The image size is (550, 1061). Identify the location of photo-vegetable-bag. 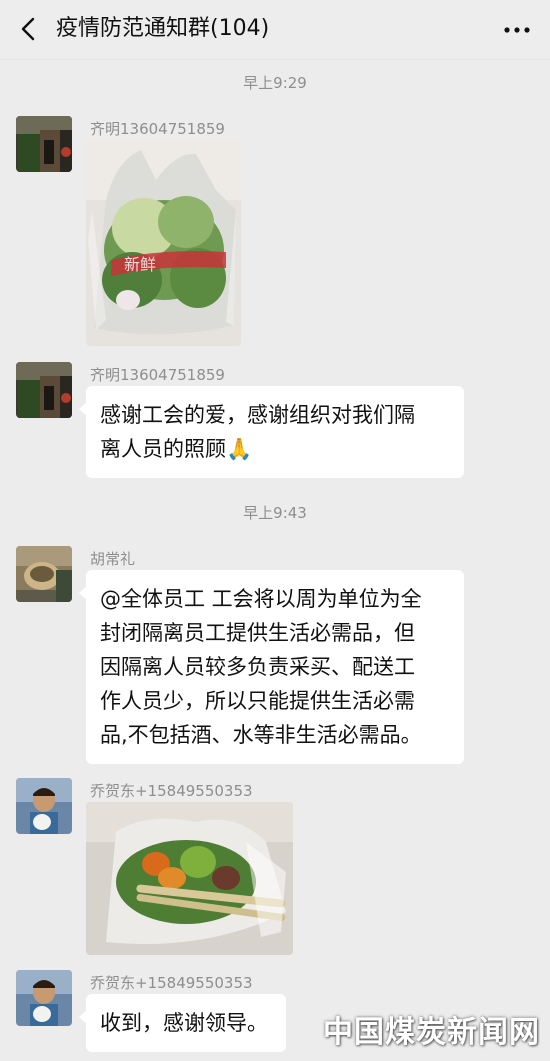
(189, 878).